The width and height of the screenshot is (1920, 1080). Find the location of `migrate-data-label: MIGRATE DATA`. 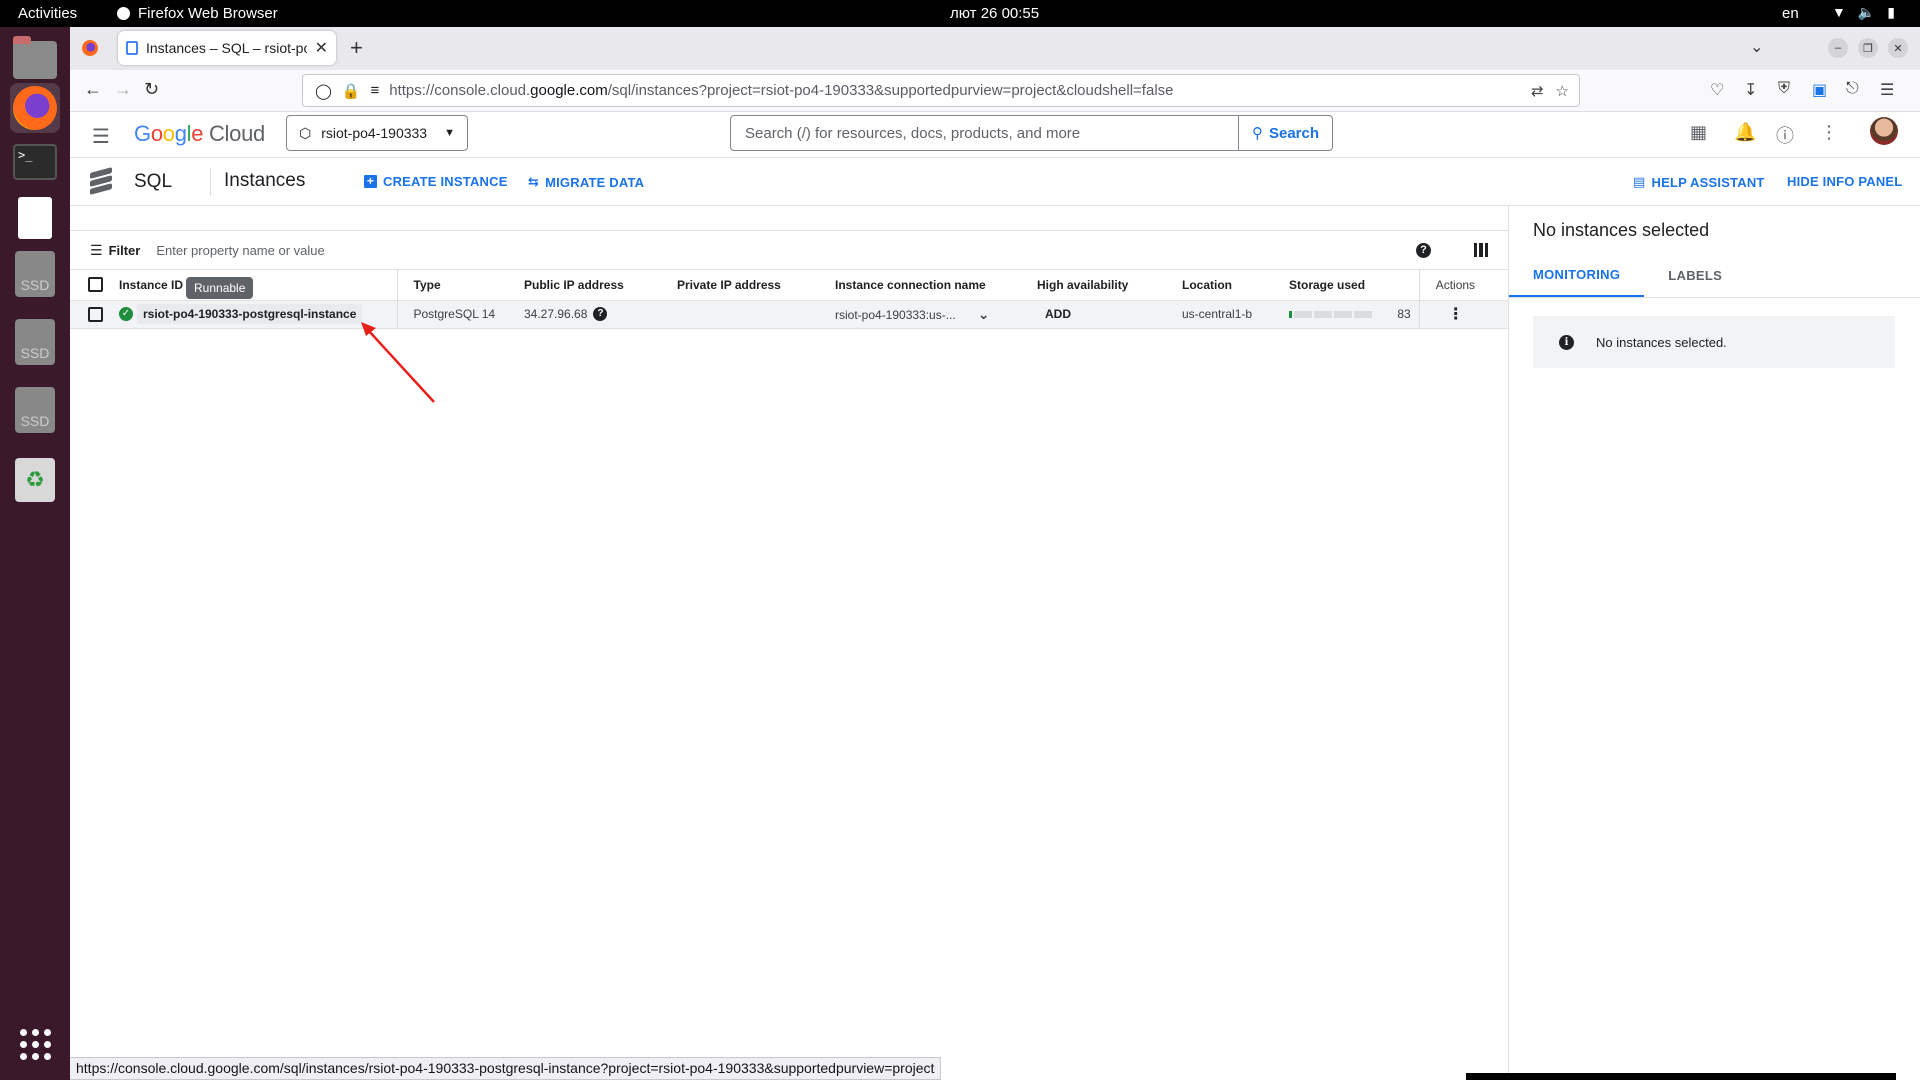

migrate-data-label: MIGRATE DATA is located at coordinates (595, 182).